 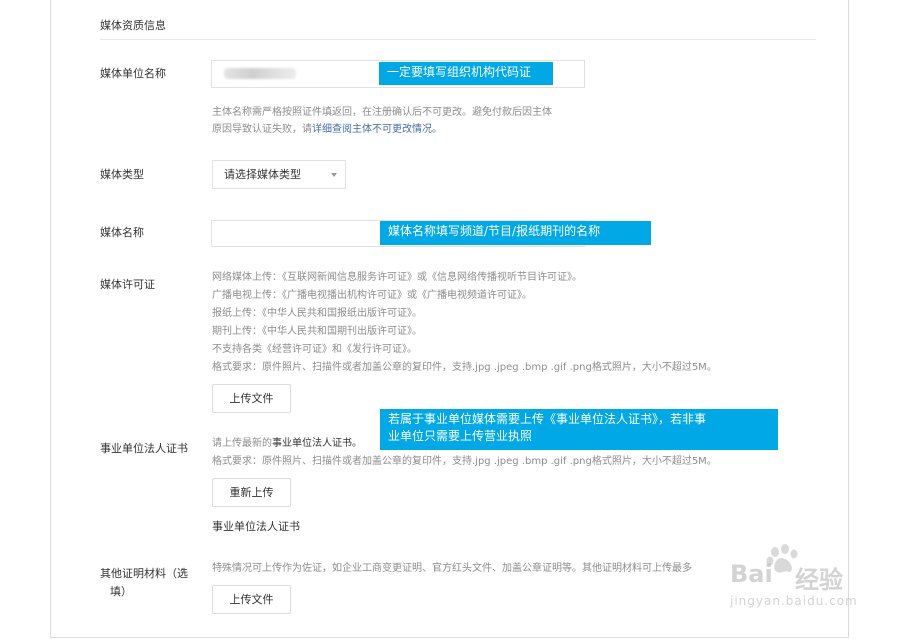 I want to click on license-line-5: 不支持各类《经营许可证》和《发行许可证》。, so click(x=314, y=349).